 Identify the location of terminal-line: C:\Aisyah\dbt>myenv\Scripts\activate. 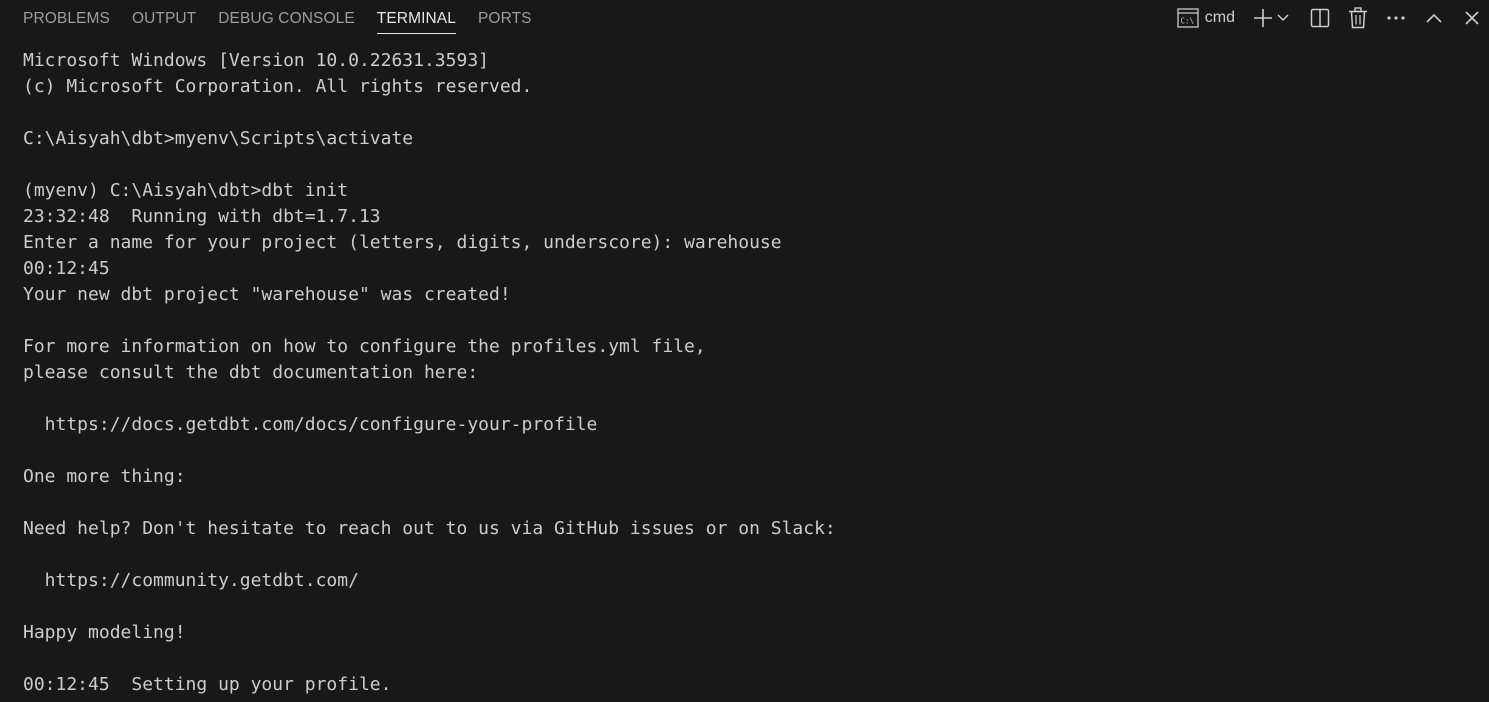
(218, 138).